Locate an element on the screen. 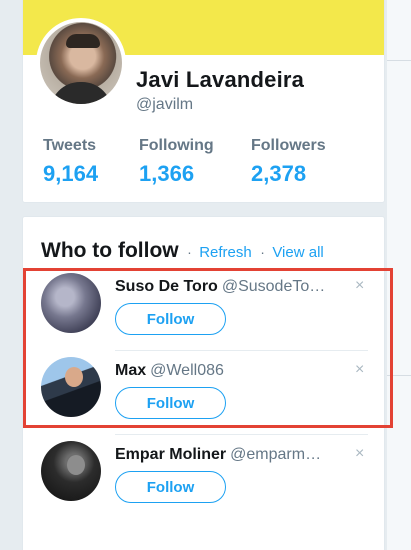 Image resolution: width=411 pixels, height=550 pixels. stat-value: 2,378 is located at coordinates (279, 173).